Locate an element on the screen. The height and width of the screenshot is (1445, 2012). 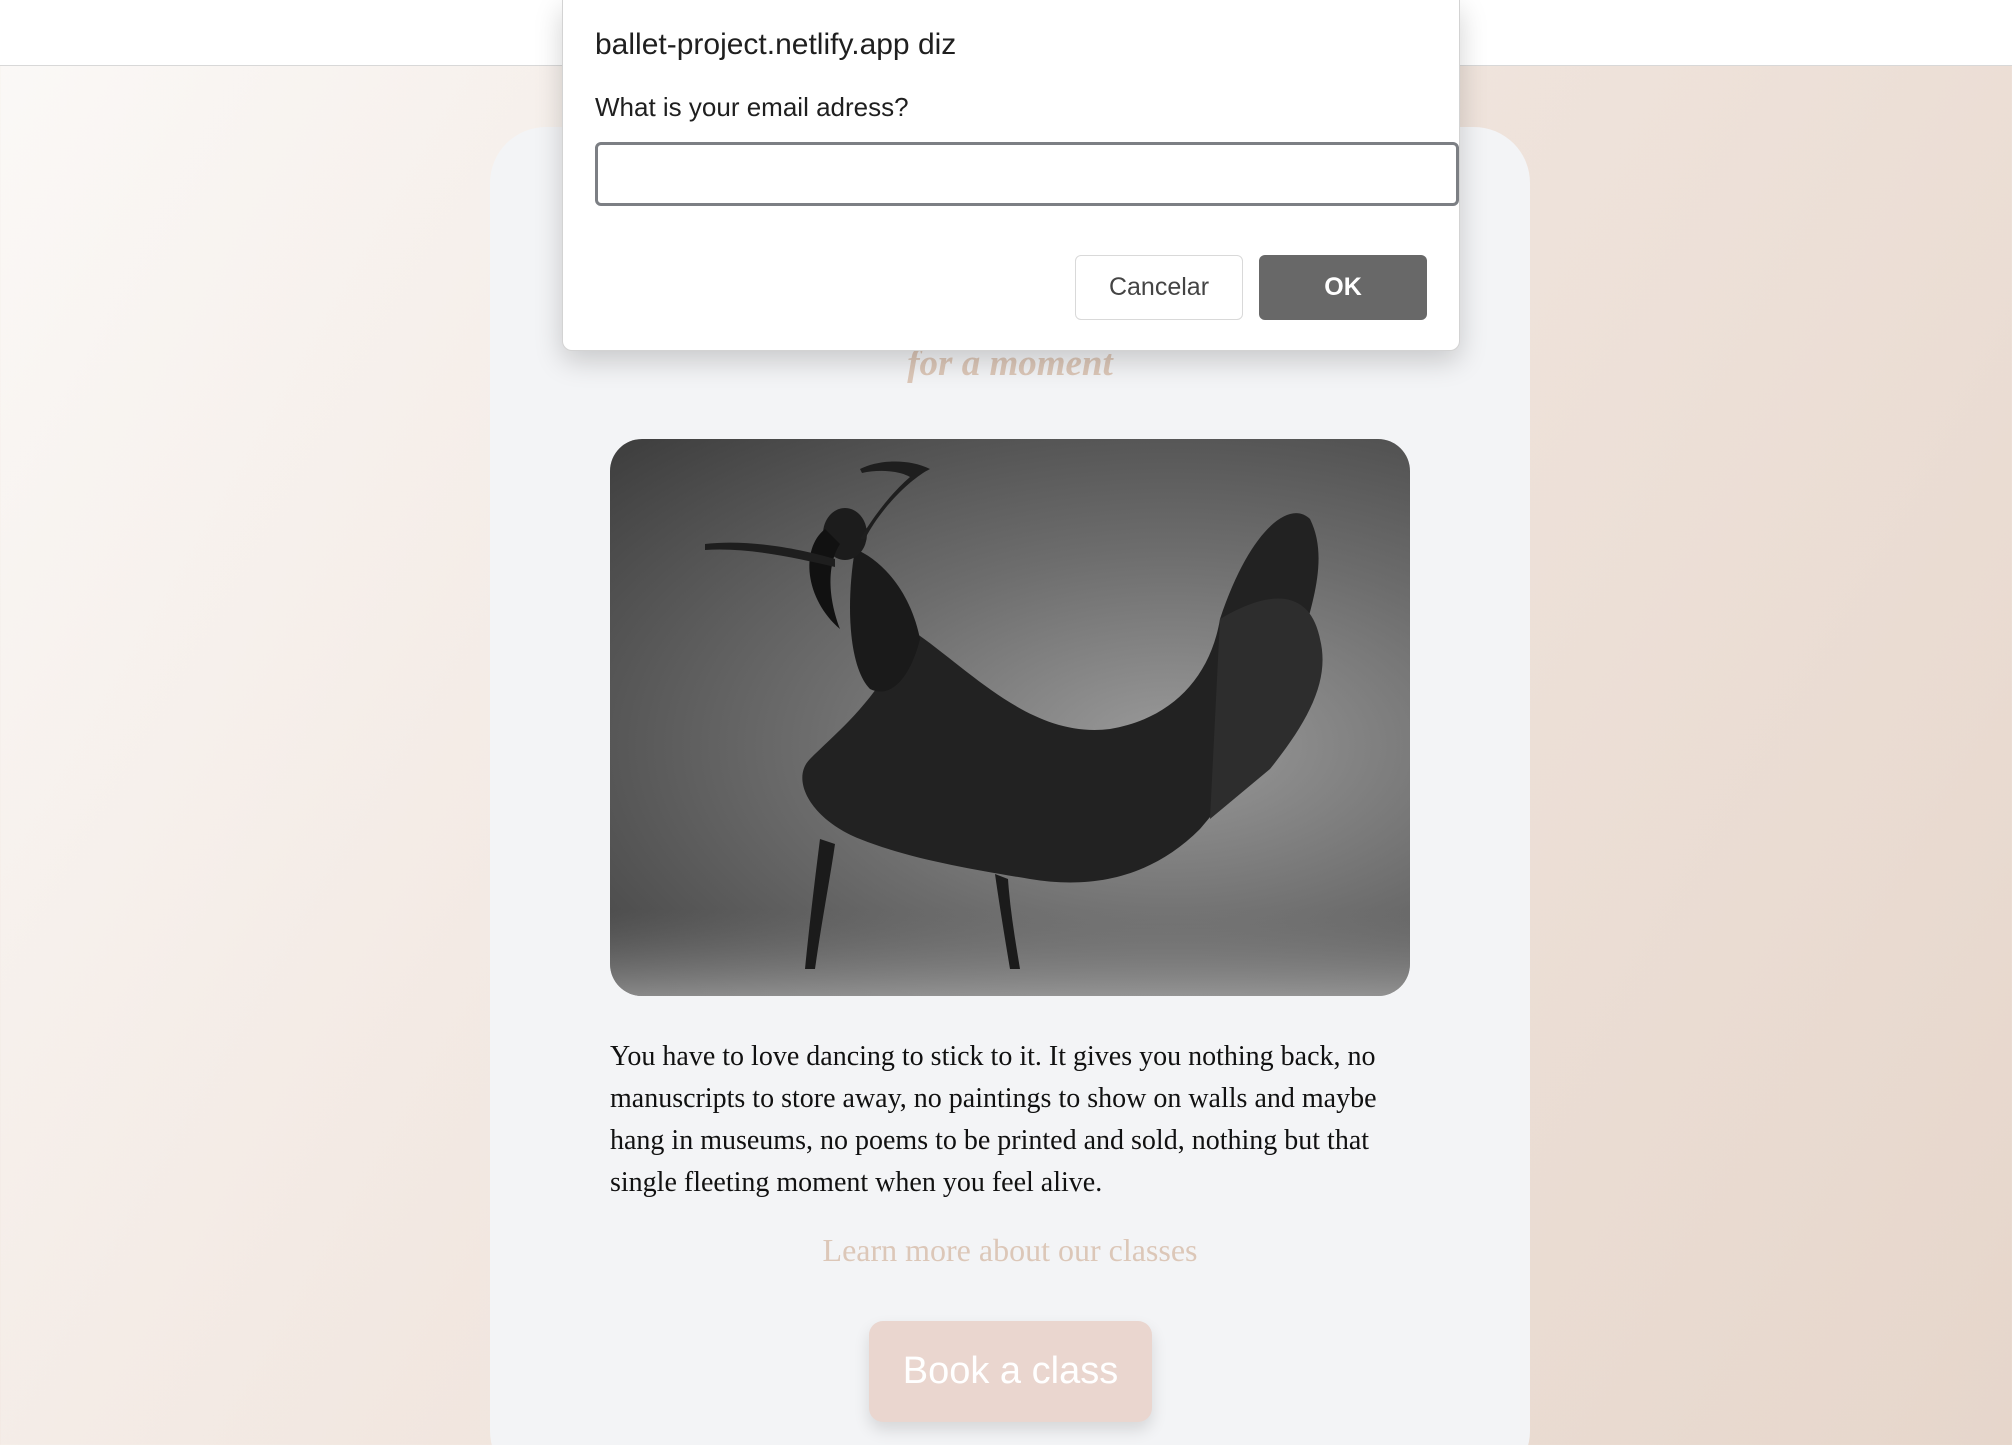
ok-button: OK is located at coordinates (1343, 287).